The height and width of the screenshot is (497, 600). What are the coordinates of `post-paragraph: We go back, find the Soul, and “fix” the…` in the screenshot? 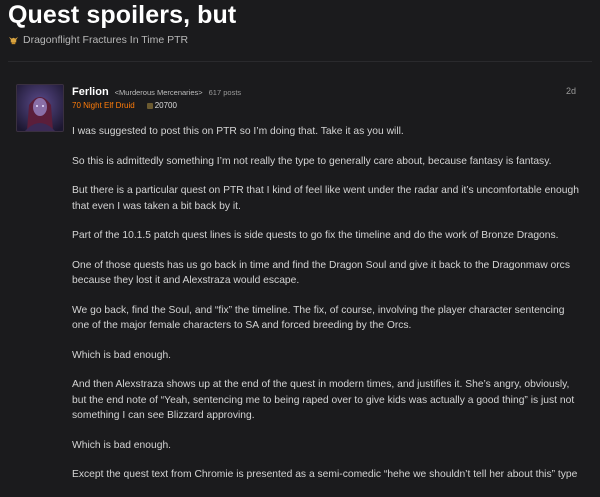 It's located at (318, 318).